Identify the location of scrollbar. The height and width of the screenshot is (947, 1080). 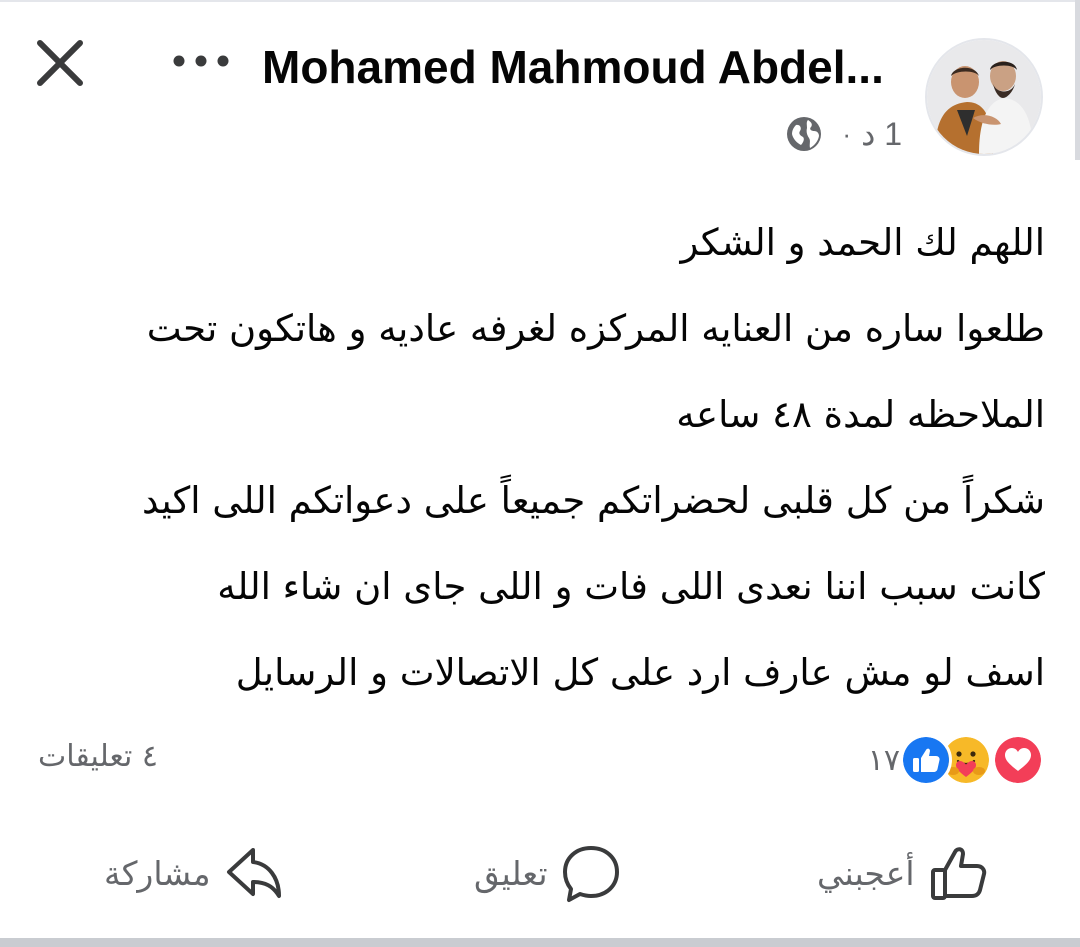
(1077, 80).